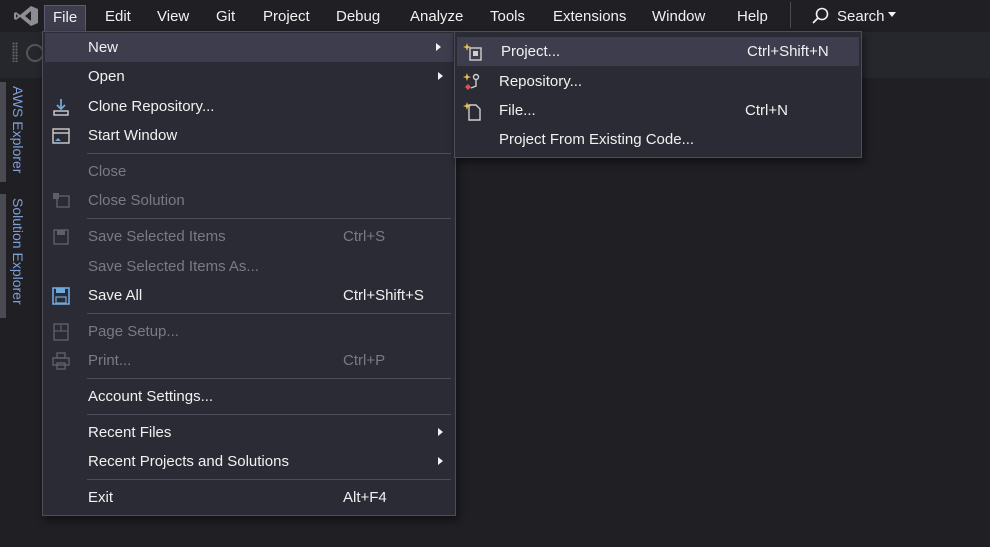 This screenshot has width=990, height=547. What do you see at coordinates (820, 16) in the screenshot?
I see `search-icon` at bounding box center [820, 16].